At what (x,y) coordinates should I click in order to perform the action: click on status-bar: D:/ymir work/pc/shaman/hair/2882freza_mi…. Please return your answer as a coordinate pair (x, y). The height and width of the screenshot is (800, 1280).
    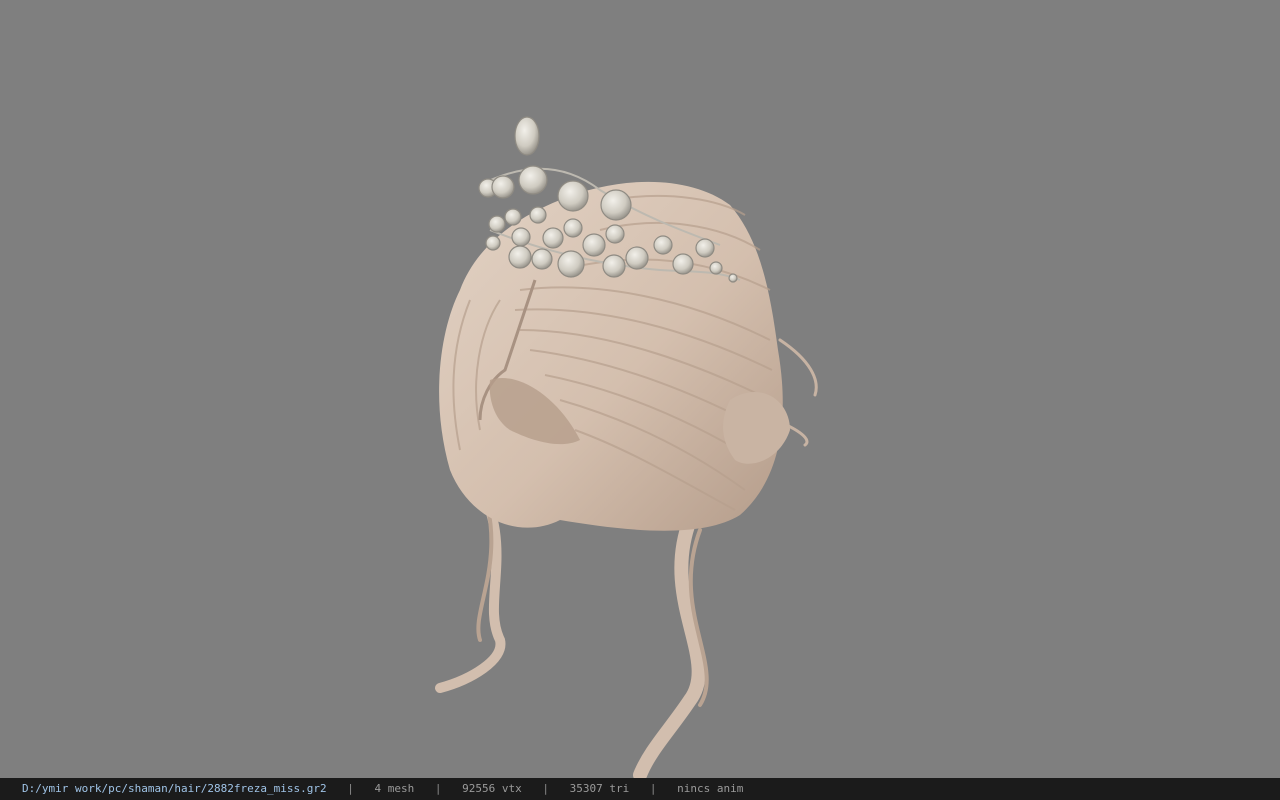
    Looking at the image, I should click on (640, 789).